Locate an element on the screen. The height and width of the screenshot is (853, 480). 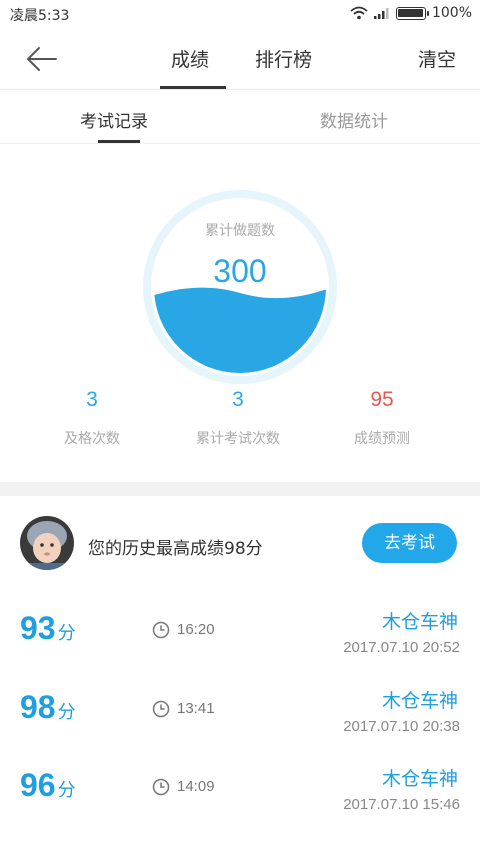
subtab-data-stats: 数据统计 is located at coordinates (354, 119).